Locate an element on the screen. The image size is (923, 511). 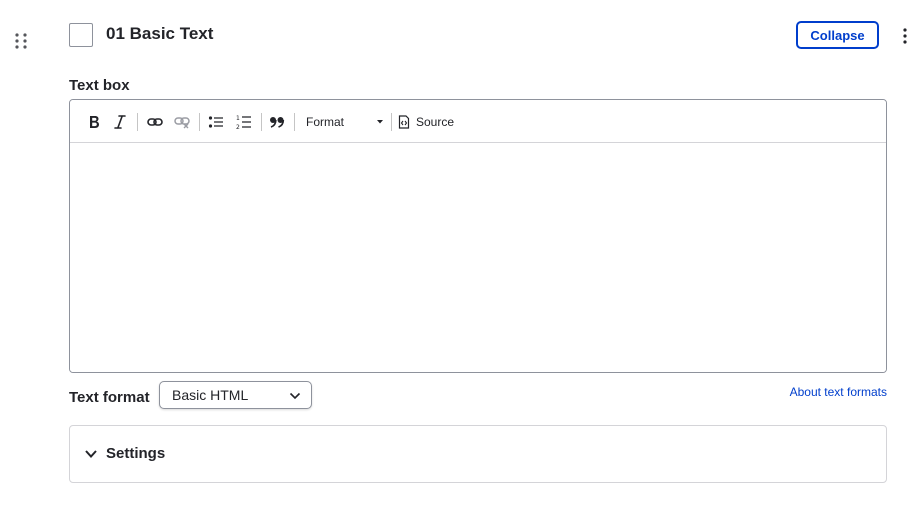
svg-text: 1 is located at coordinates (238, 118).